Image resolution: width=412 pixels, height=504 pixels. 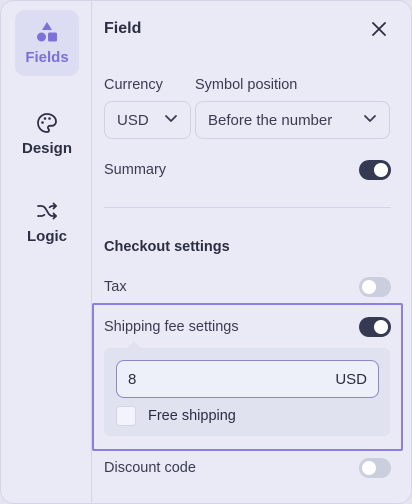 I want to click on symbol-position-label: Symbol position, so click(x=246, y=85).